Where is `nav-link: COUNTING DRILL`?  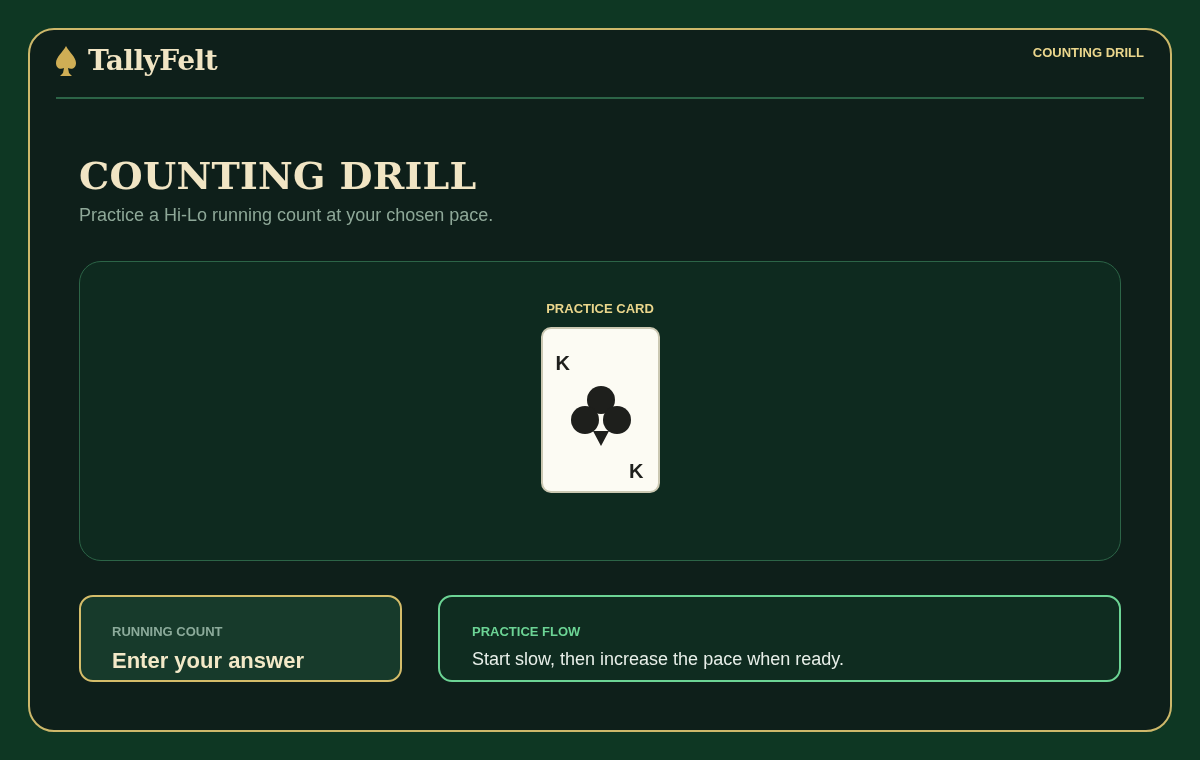 nav-link: COUNTING DRILL is located at coordinates (1088, 52).